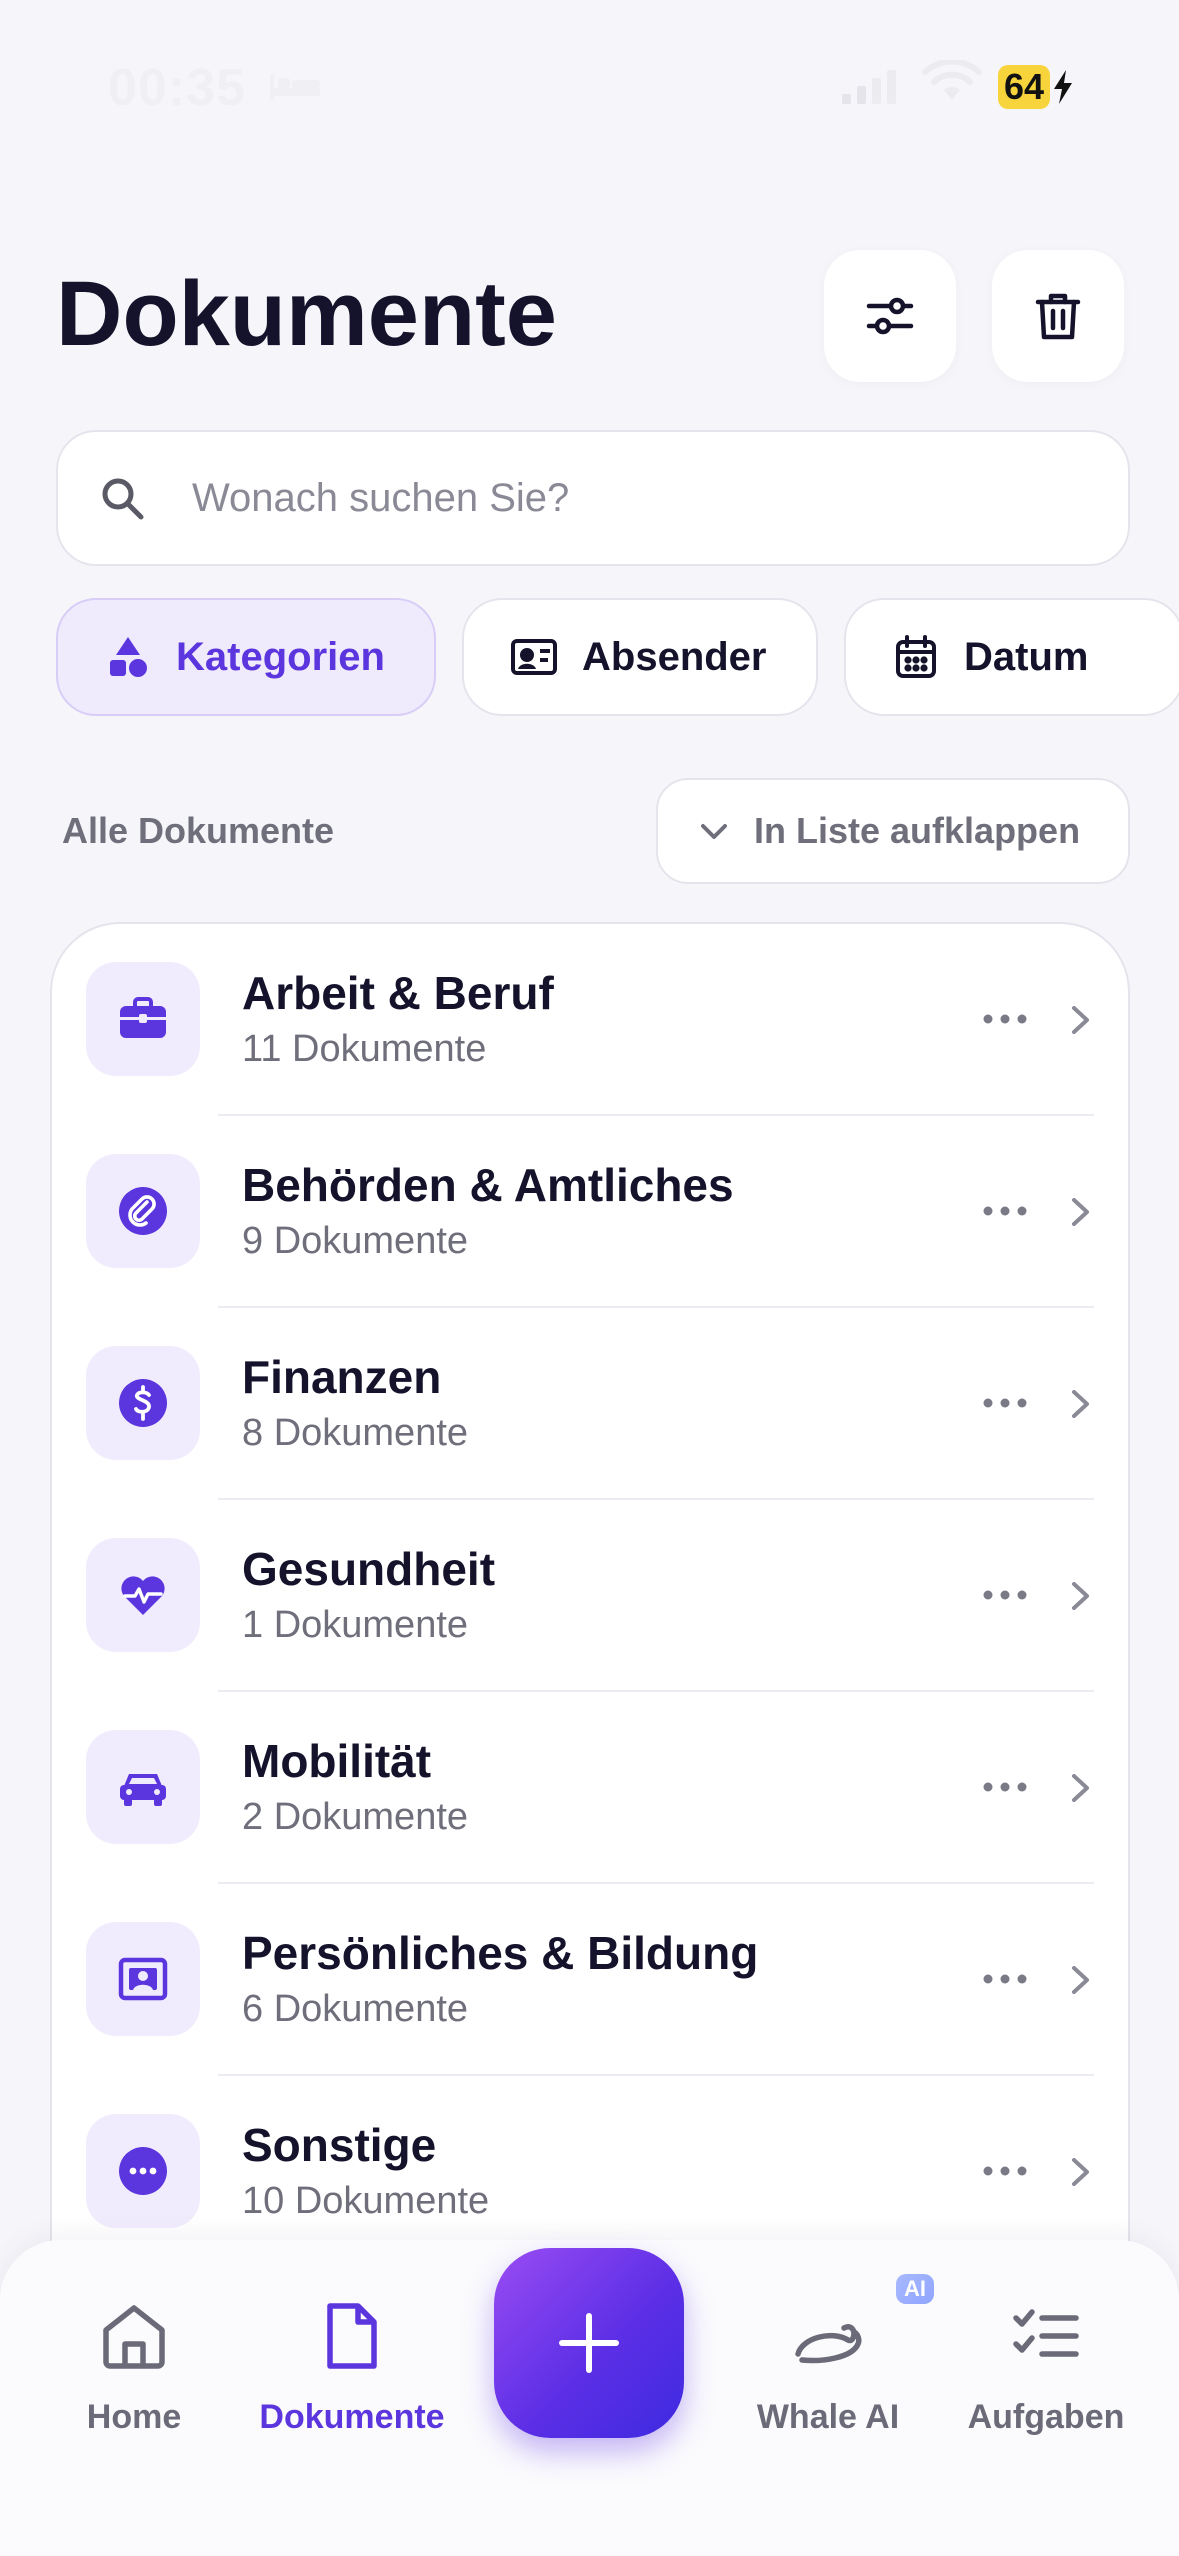  I want to click on briefcase-icon, so click(143, 1017).